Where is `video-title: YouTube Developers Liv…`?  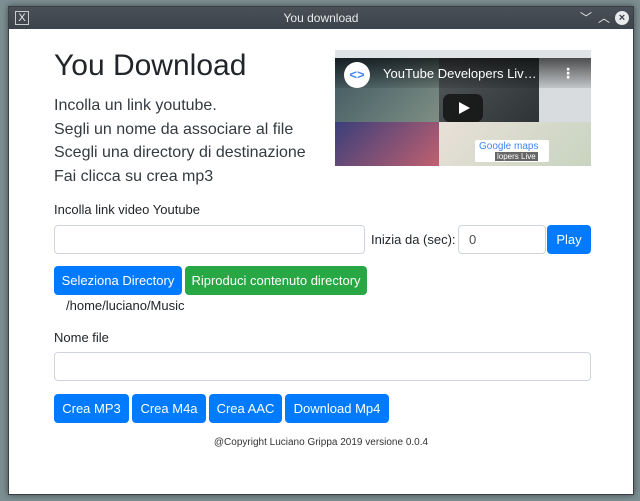 video-title: YouTube Developers Liv… is located at coordinates (460, 73).